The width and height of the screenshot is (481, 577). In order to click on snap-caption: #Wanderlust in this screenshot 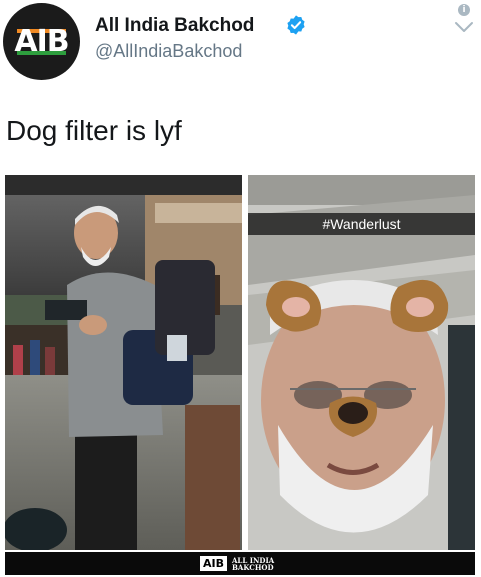, I will do `click(361, 224)`.